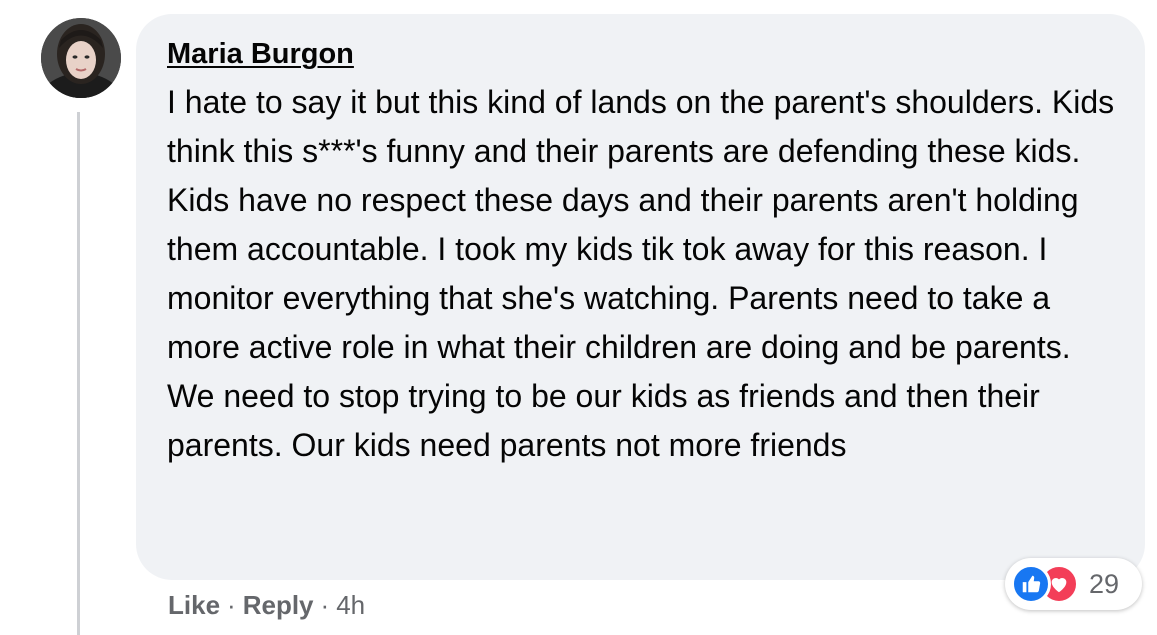 This screenshot has height=635, width=1157. I want to click on reply-button: Reply, so click(278, 605).